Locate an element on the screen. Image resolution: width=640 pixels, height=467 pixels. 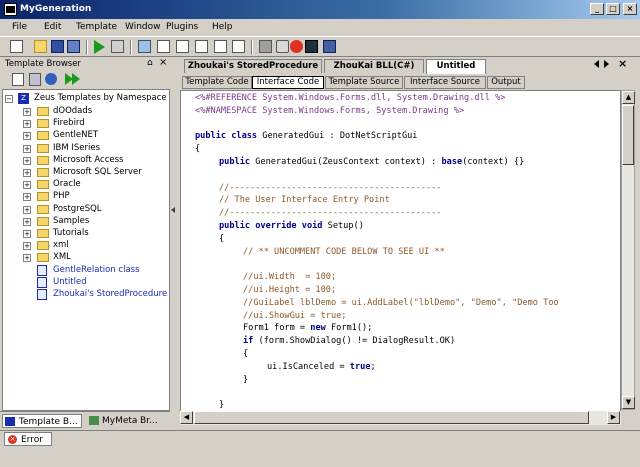
splitter-arrow-icon is located at coordinates (173, 210).